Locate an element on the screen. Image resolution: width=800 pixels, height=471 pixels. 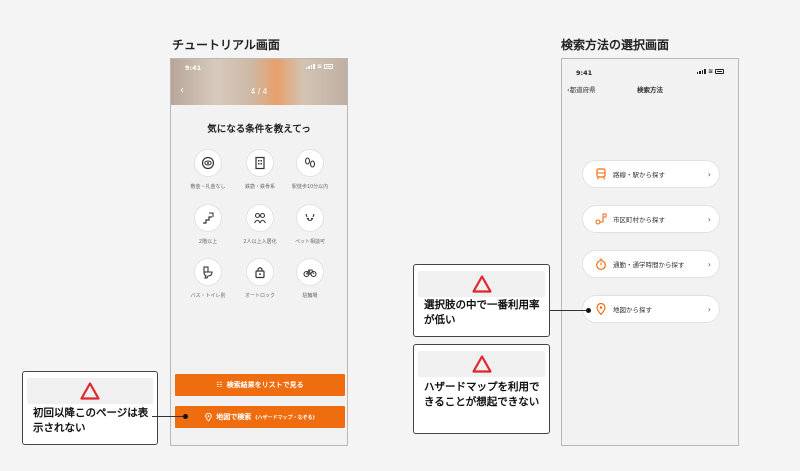
low-usage-annotation: 選択肢の中で一番利用率が低い is located at coordinates (481, 300).